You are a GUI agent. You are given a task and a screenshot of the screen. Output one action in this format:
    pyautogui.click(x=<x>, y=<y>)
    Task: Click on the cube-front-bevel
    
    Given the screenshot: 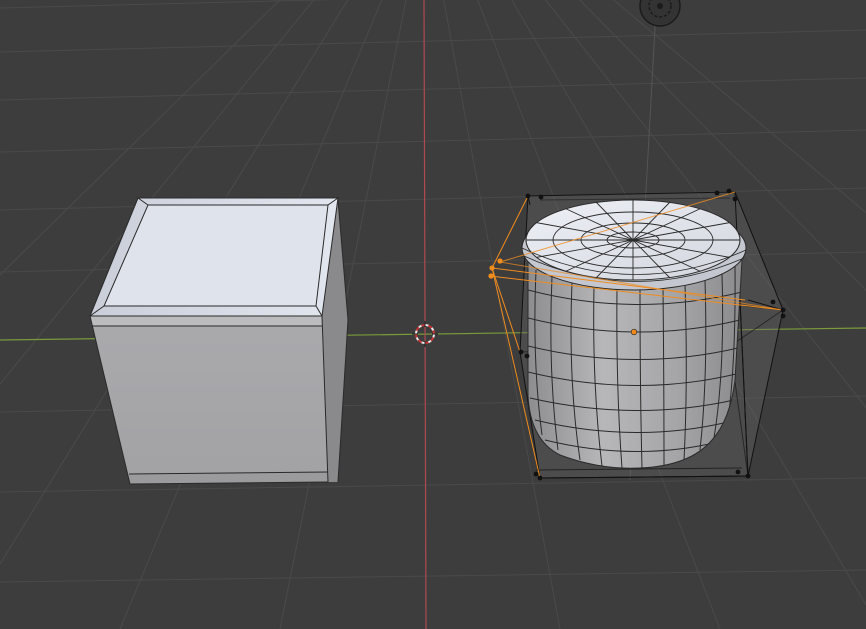 What is the action you would take?
    pyautogui.click(x=206, y=321)
    